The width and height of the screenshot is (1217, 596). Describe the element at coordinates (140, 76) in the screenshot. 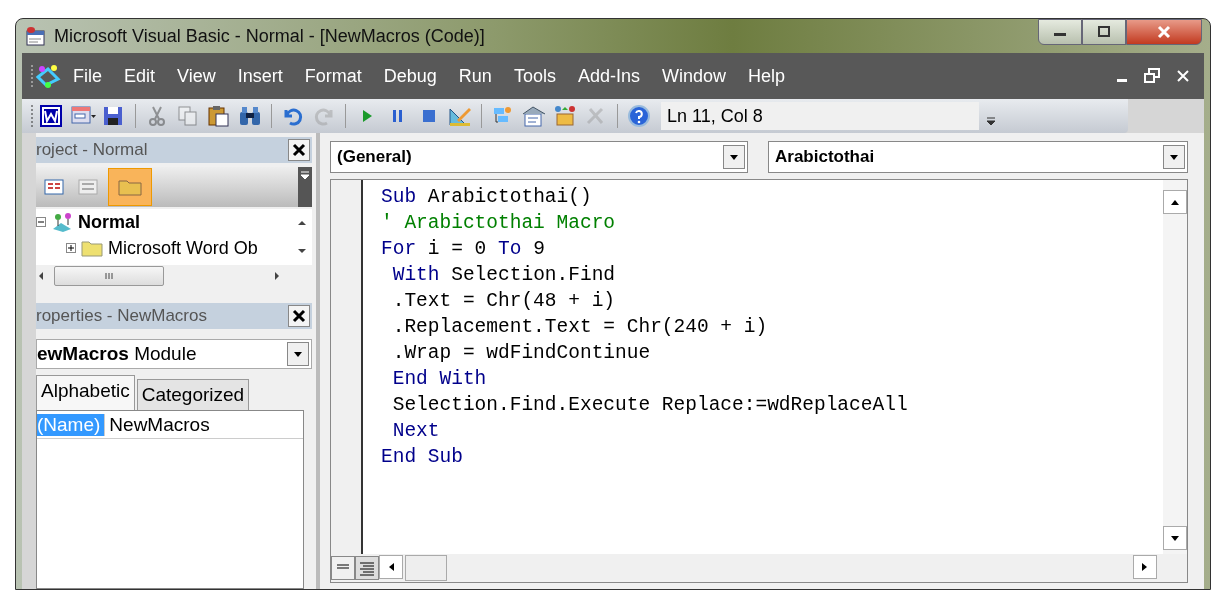

I see `menu-item: Edit` at that location.